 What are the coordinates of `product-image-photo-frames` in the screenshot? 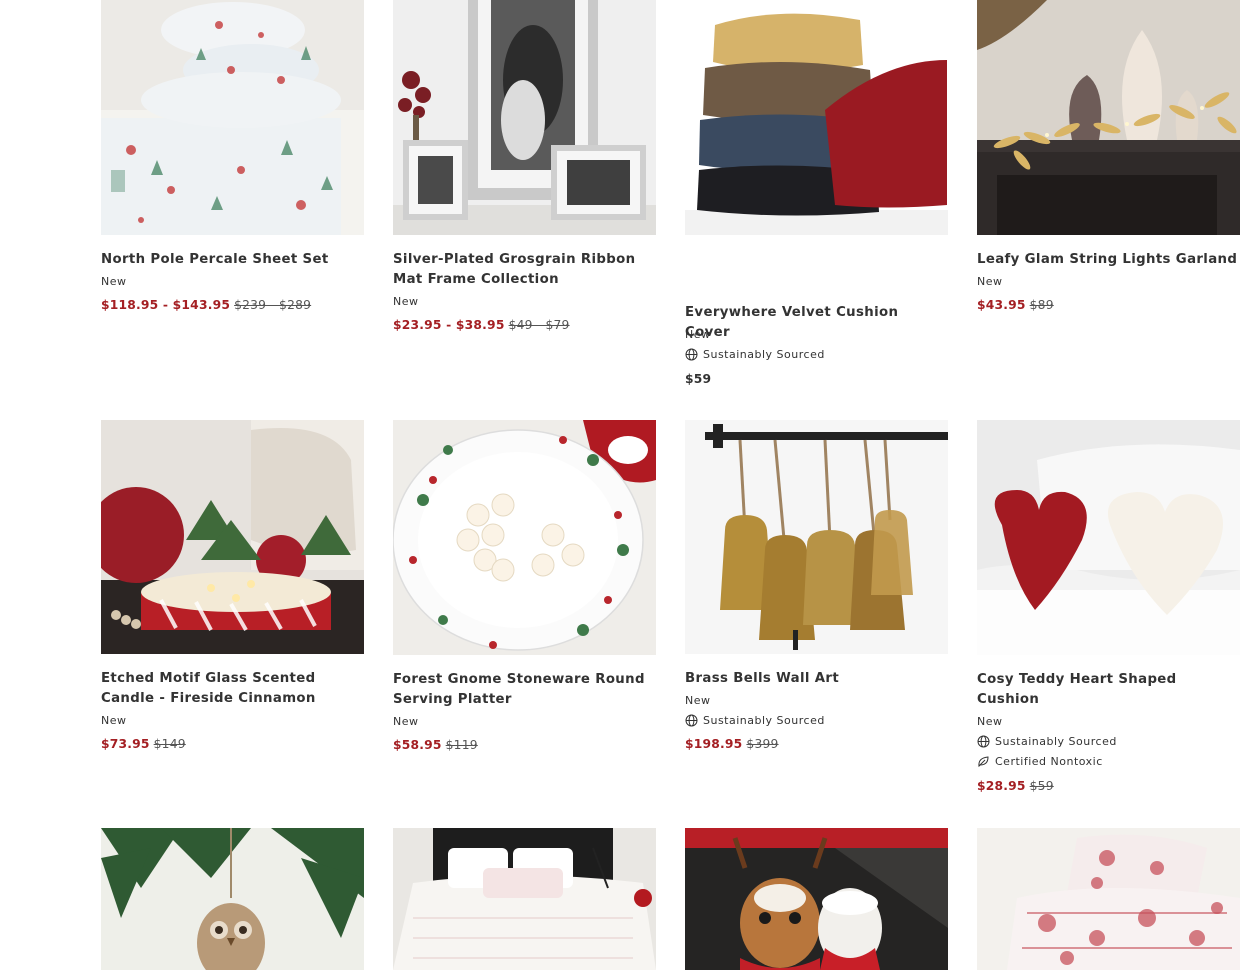 It's located at (524, 117).